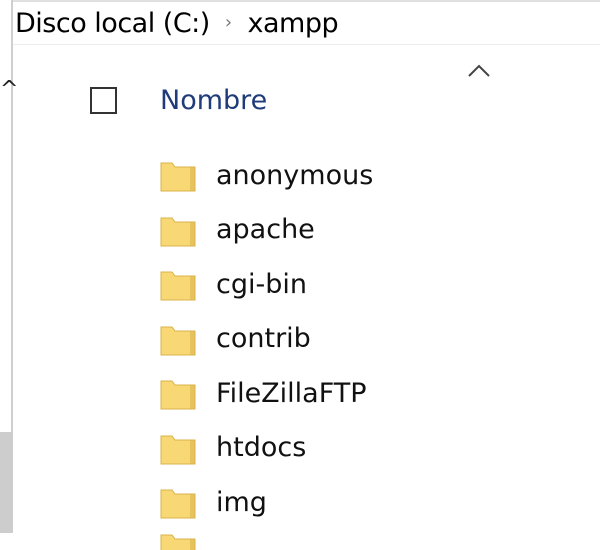  Describe the element at coordinates (479, 71) in the screenshot. I see `sort-ascending-icon` at that location.